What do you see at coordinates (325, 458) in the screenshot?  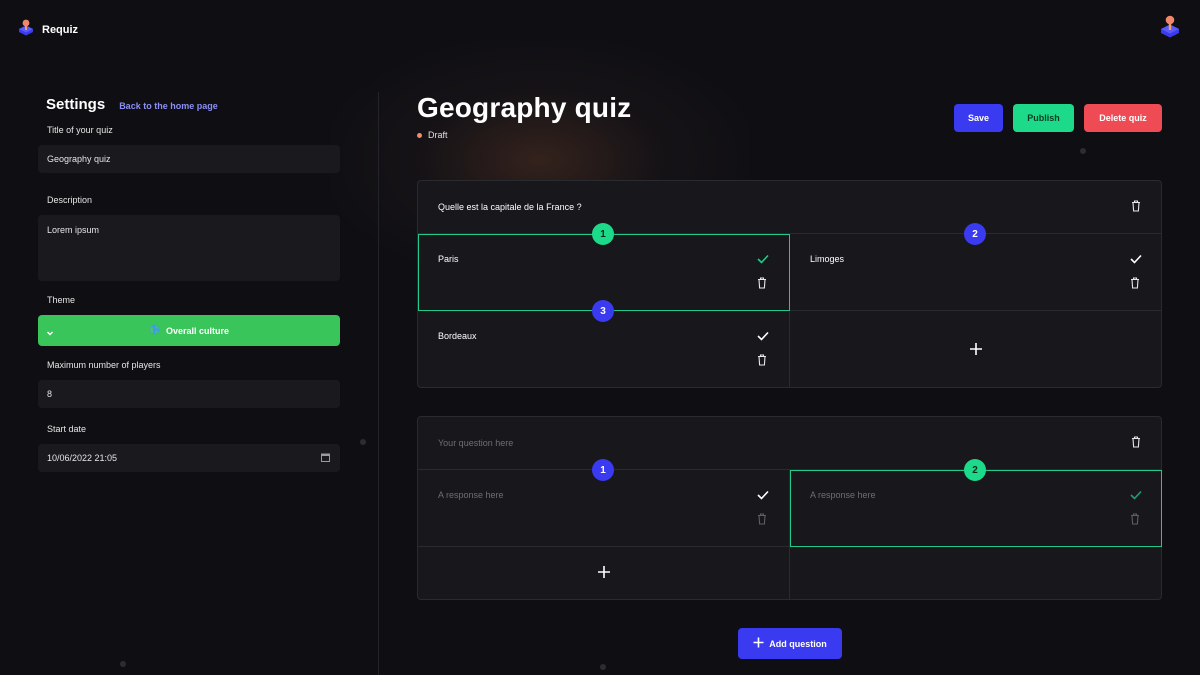 I see `calendar-icon` at bounding box center [325, 458].